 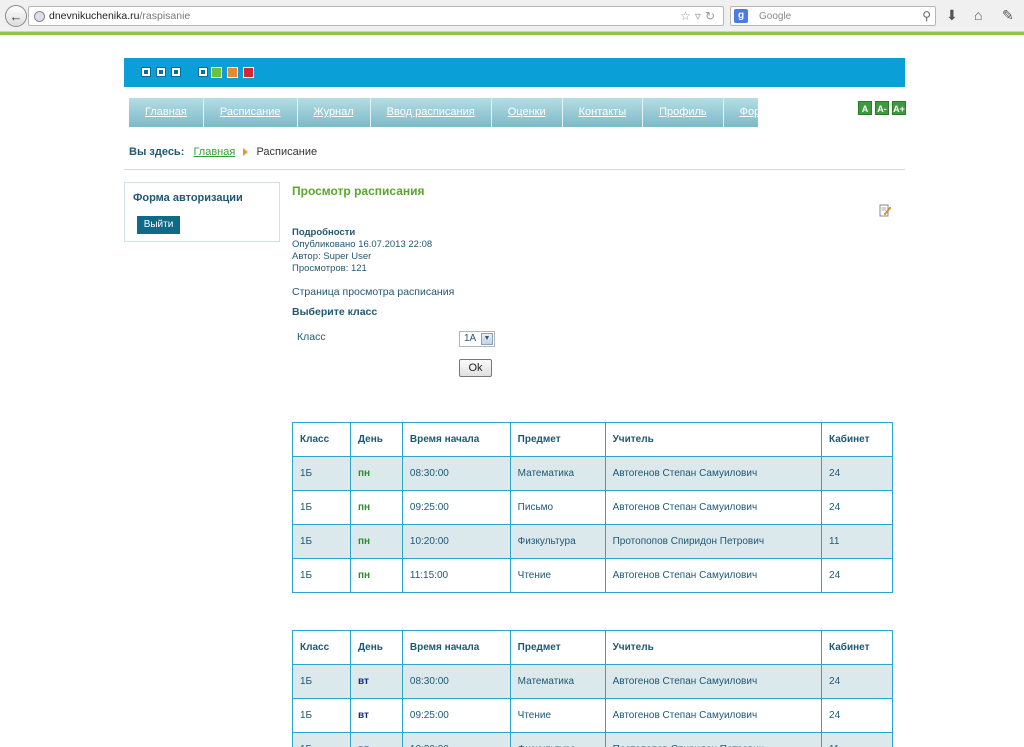 I want to click on magnifier-icon: ⚲, so click(x=926, y=16).